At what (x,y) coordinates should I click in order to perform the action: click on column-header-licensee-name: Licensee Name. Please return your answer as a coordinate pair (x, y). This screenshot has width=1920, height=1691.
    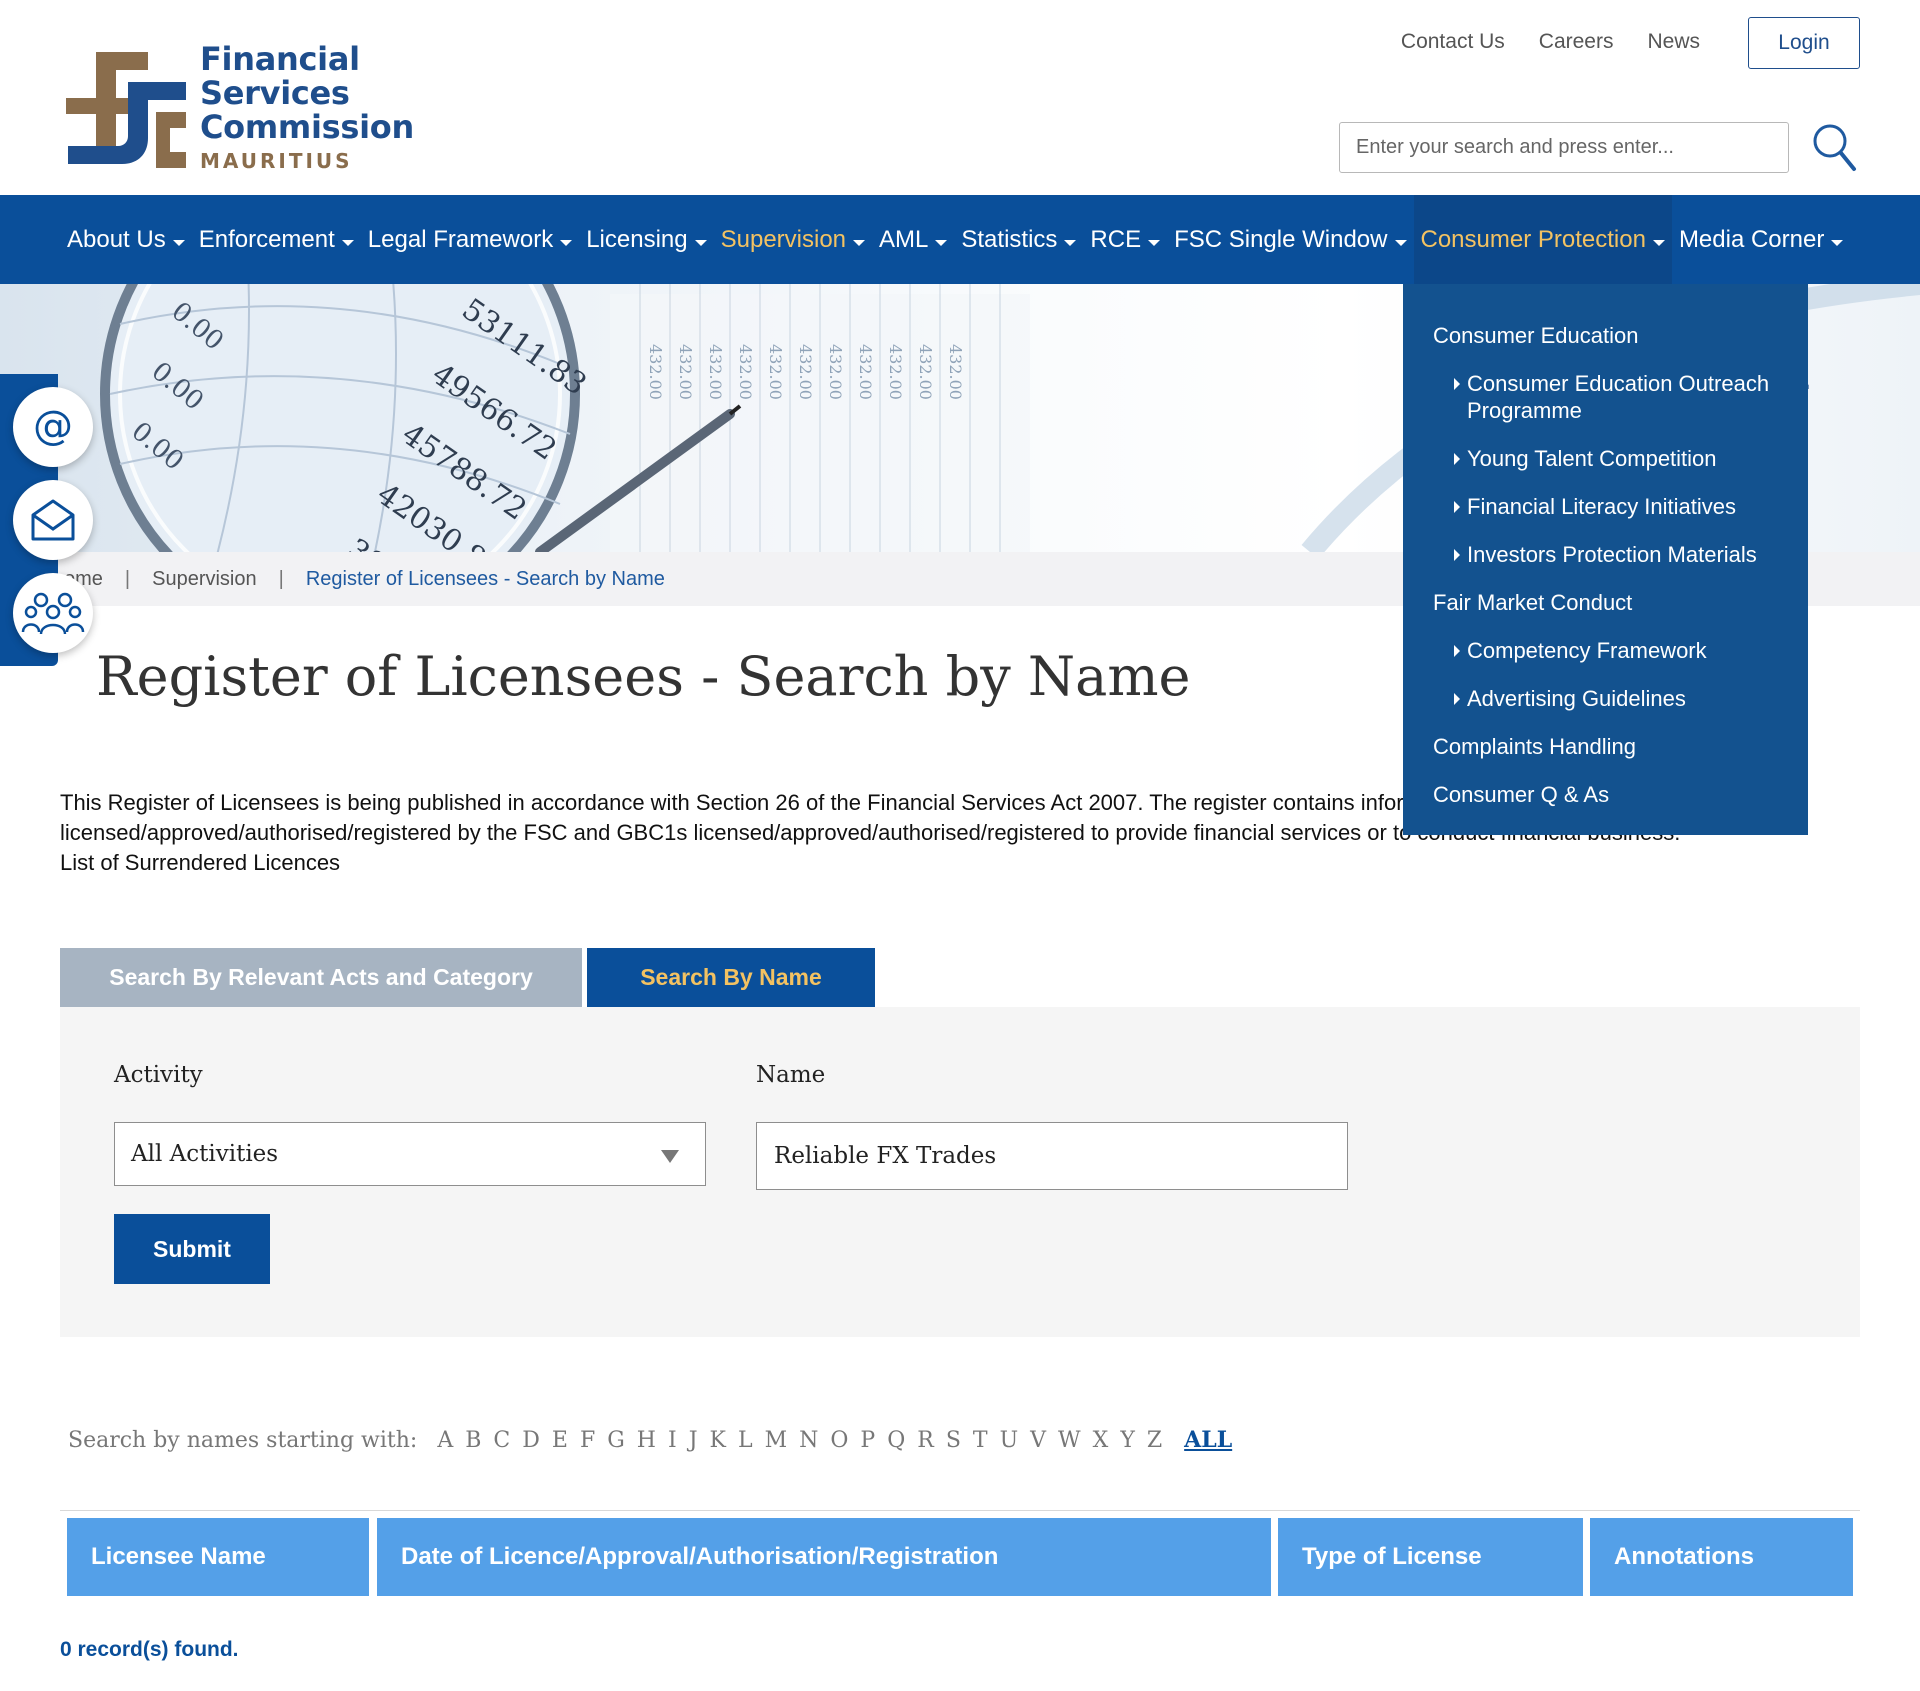
    Looking at the image, I should click on (218, 1557).